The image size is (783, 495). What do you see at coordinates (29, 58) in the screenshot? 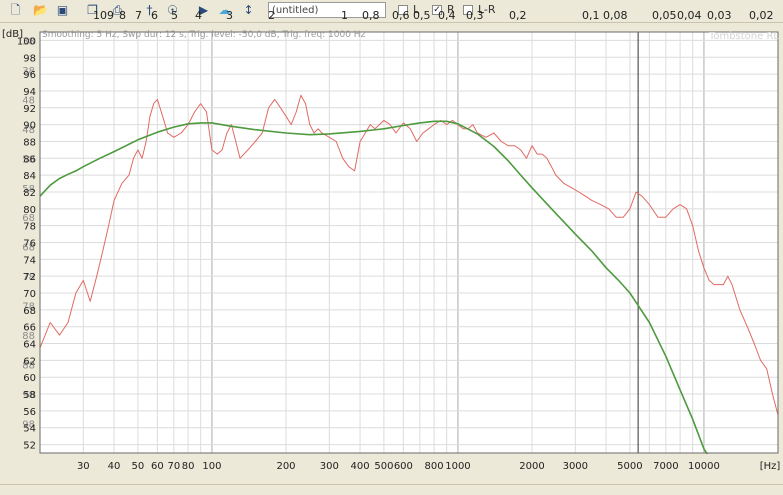
I see `y-tick-label: 98` at bounding box center [29, 58].